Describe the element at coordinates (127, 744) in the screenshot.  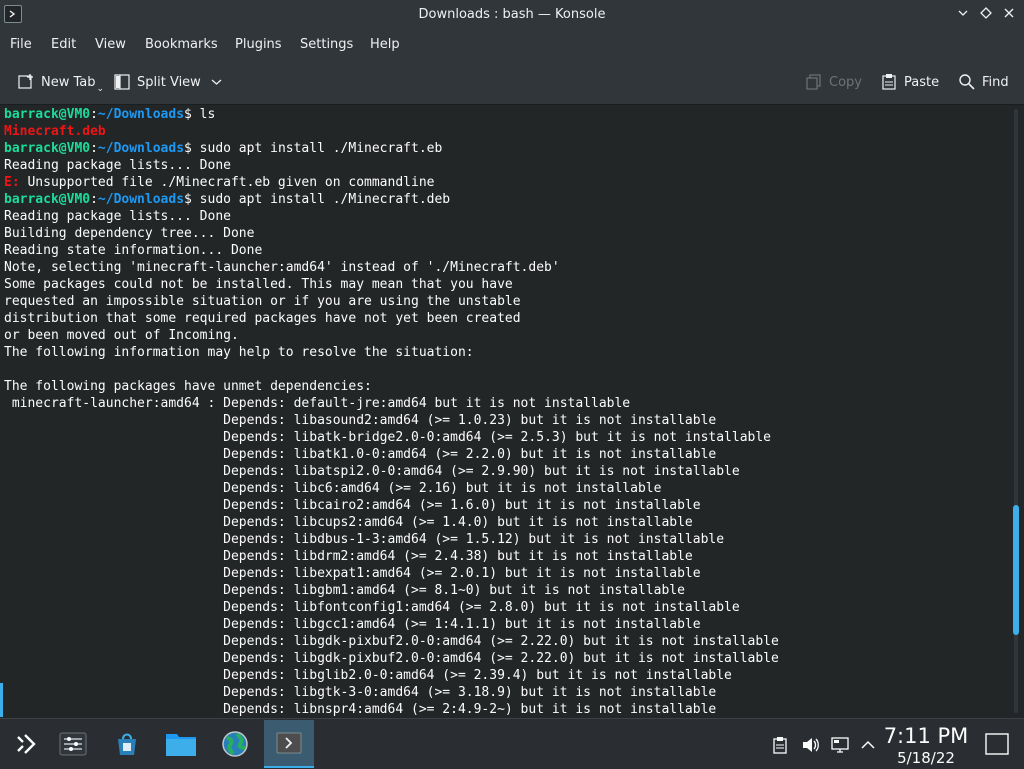
I see `discover-store-icon` at that location.